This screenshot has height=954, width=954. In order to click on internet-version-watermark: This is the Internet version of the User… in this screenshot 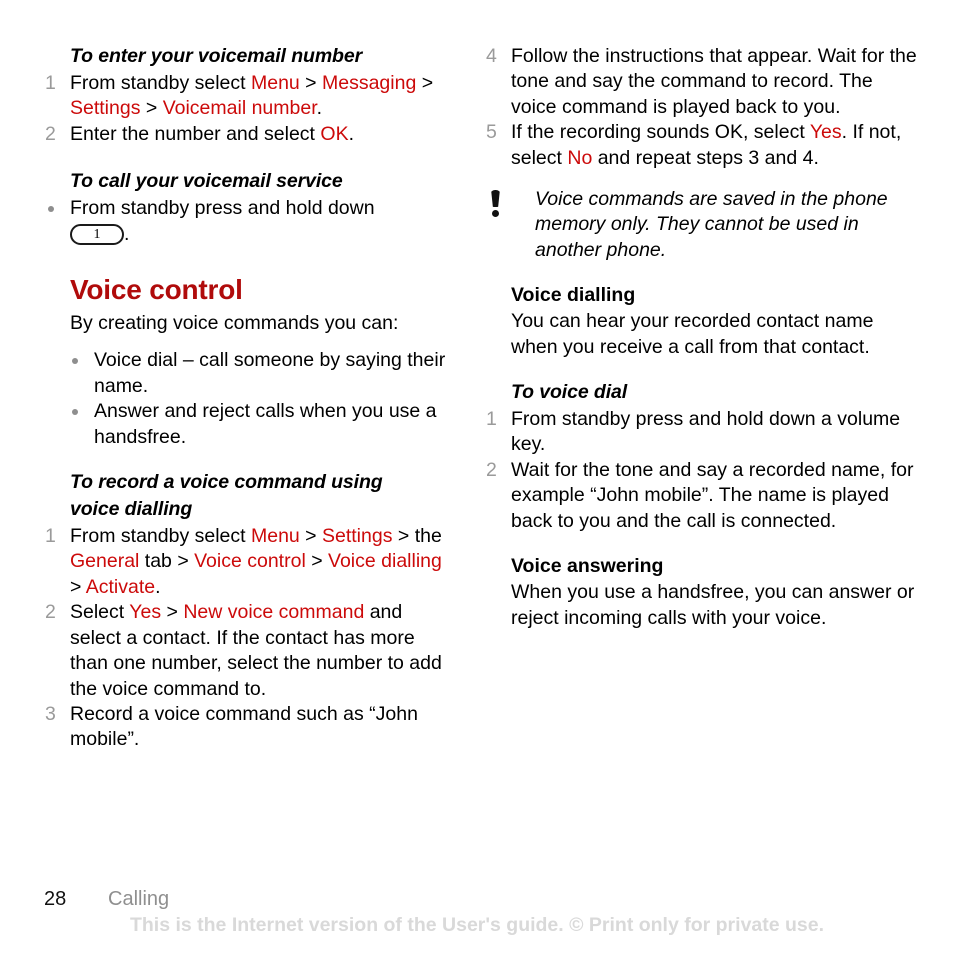, I will do `click(477, 925)`.